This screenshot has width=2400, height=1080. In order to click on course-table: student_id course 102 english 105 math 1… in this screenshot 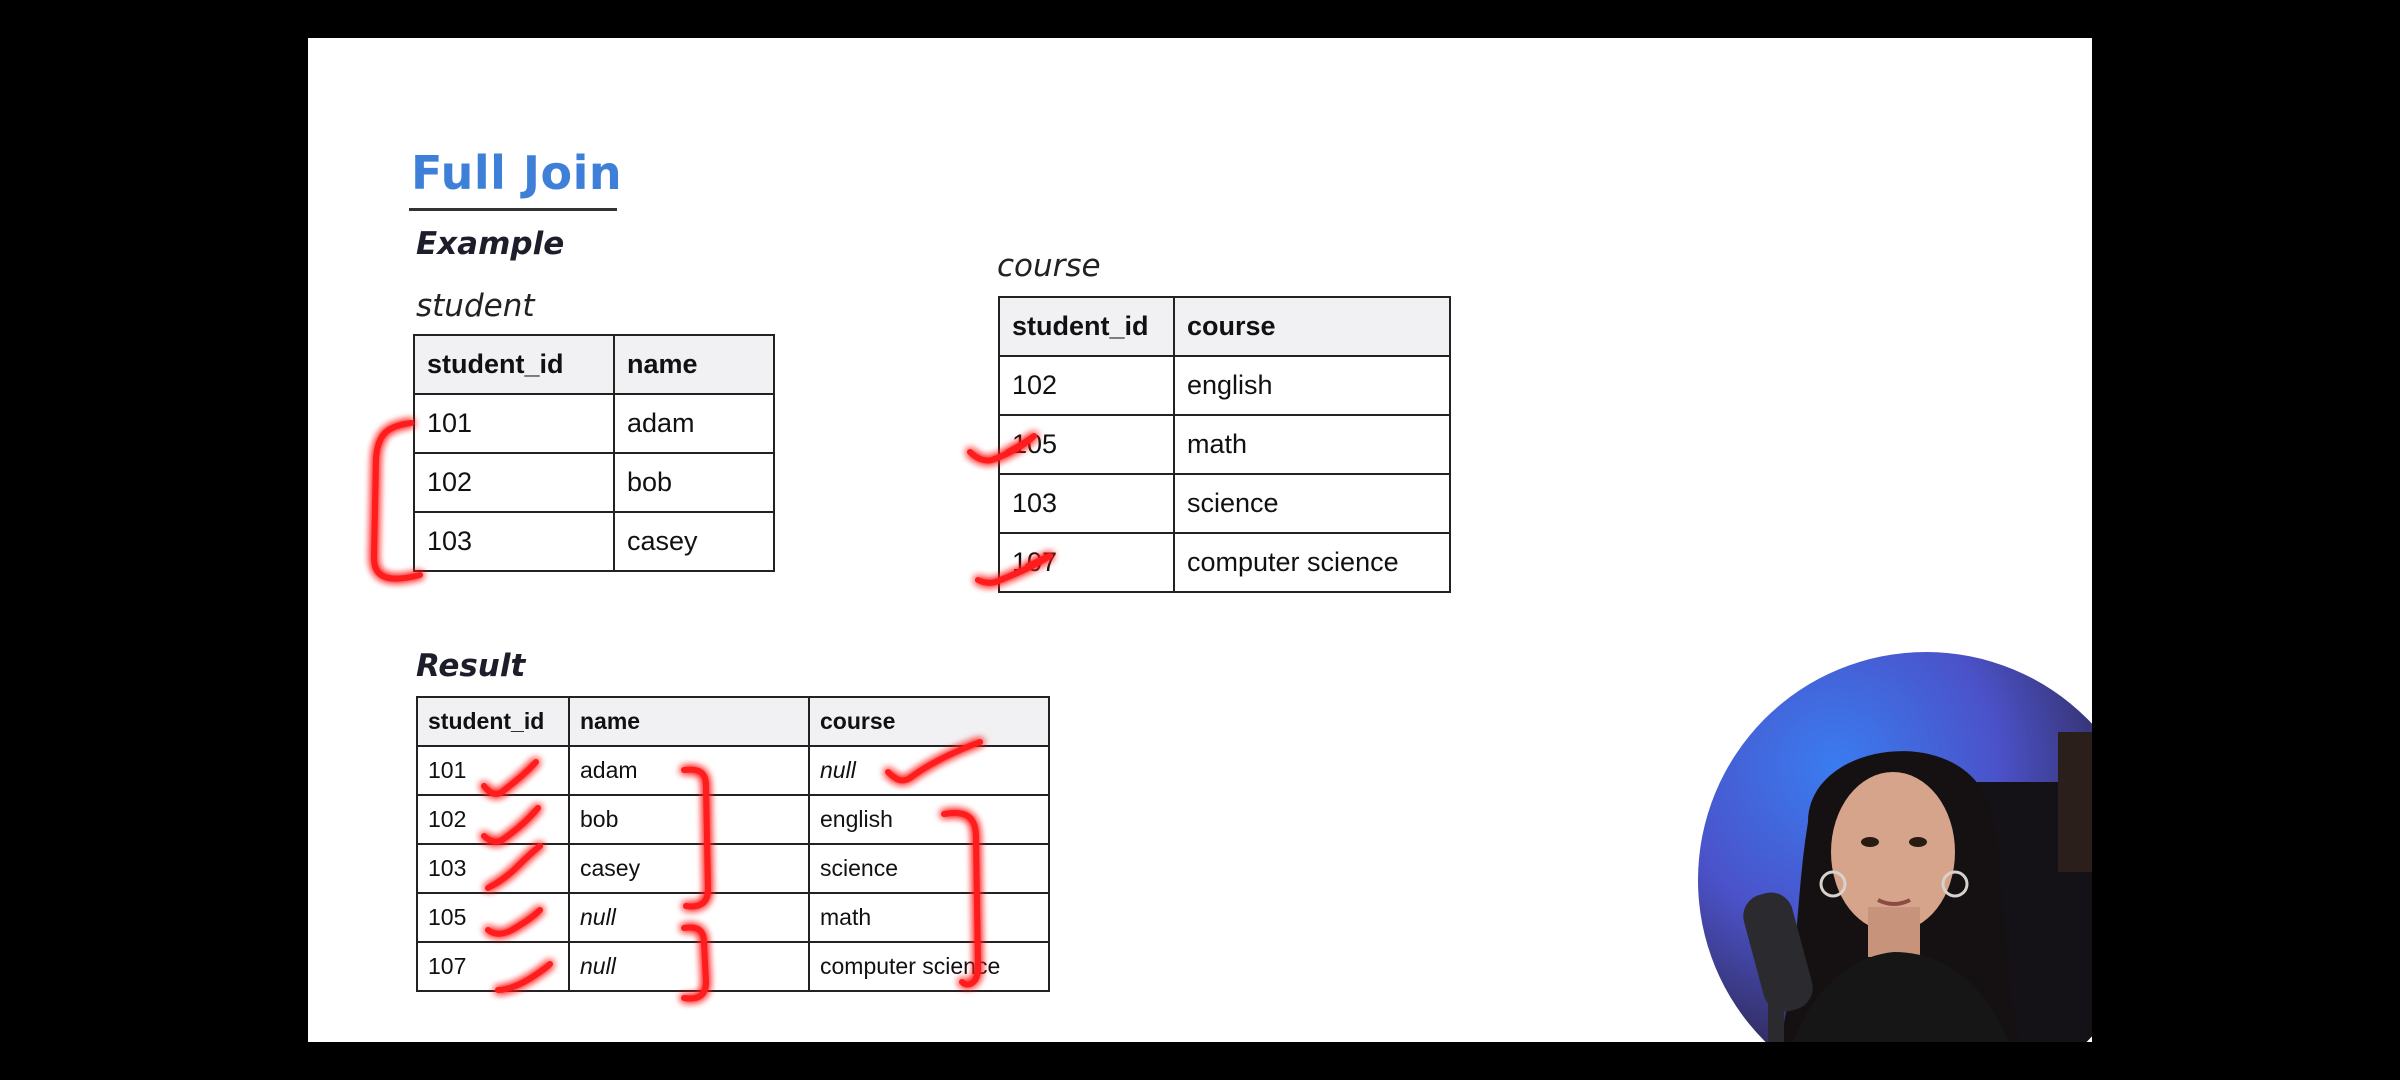, I will do `click(1224, 444)`.